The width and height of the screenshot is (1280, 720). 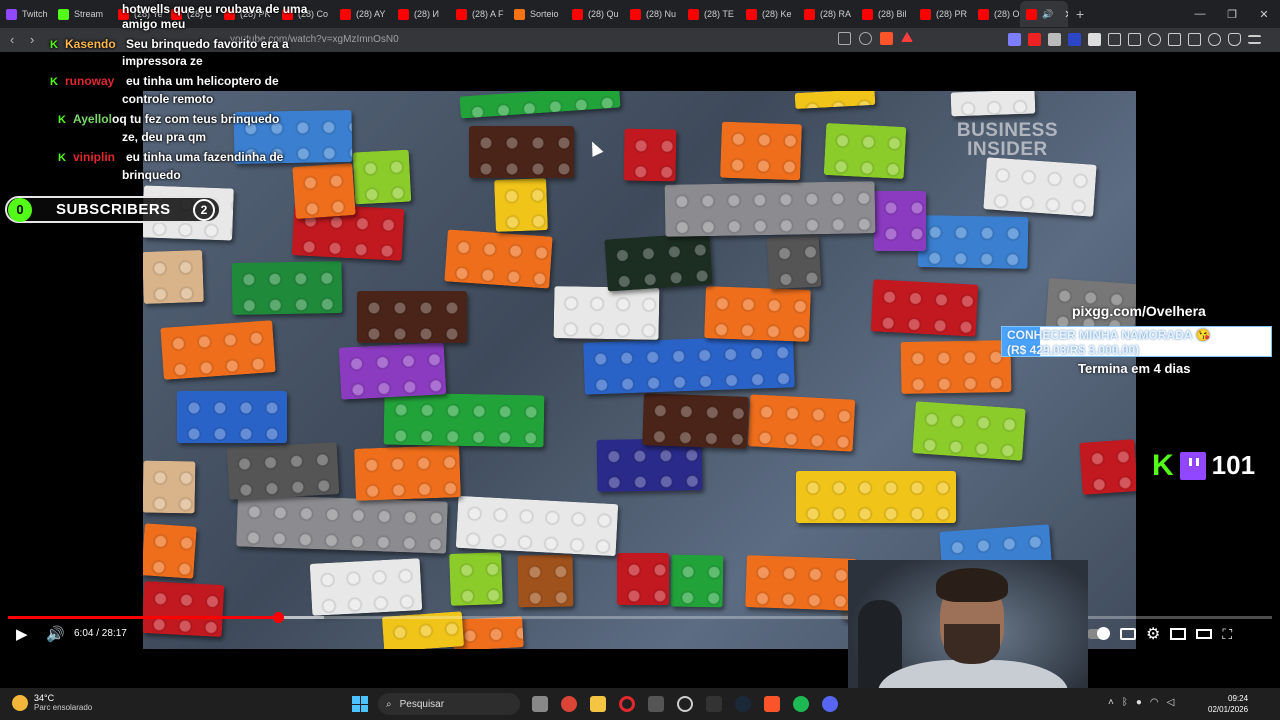 What do you see at coordinates (1194, 39) in the screenshot?
I see `wallet-icon` at bounding box center [1194, 39].